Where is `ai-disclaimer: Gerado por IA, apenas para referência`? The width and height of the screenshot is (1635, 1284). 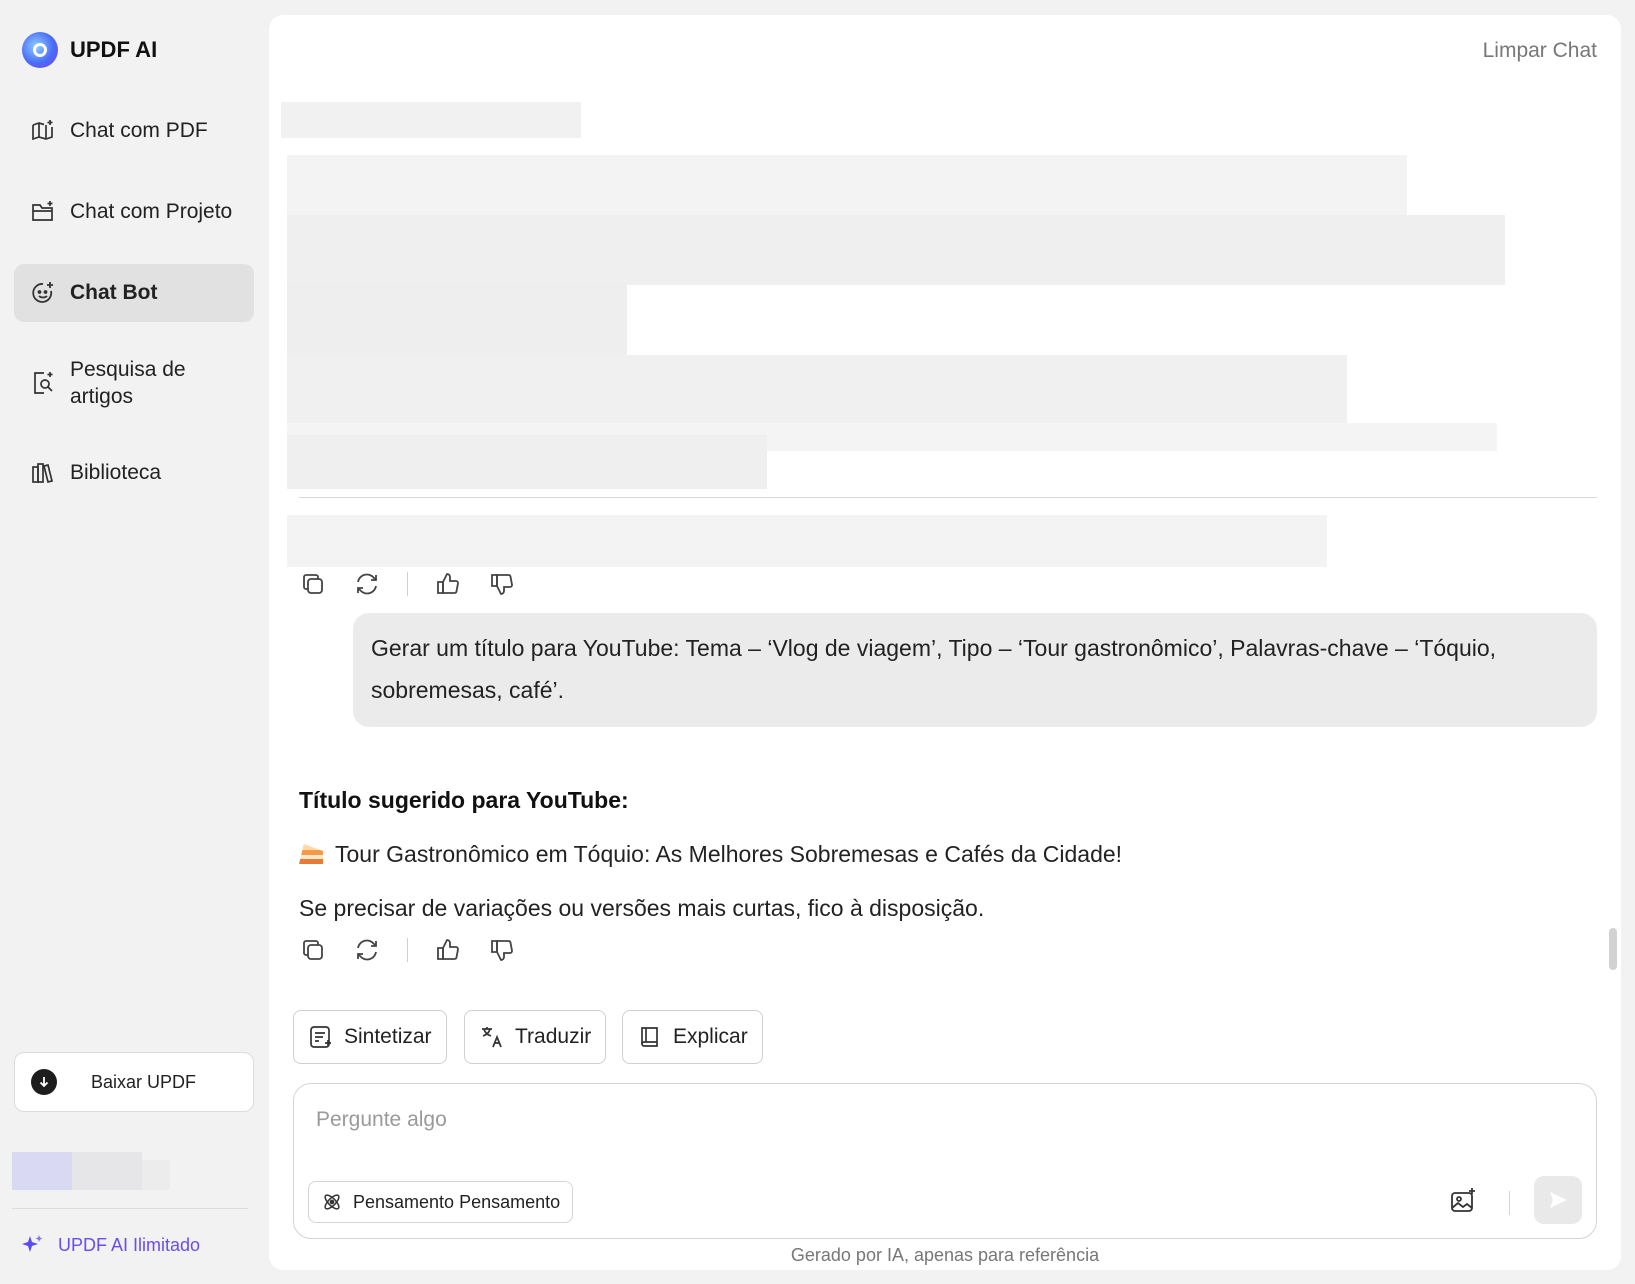
ai-disclaimer: Gerado por IA, apenas para referência is located at coordinates (945, 1255).